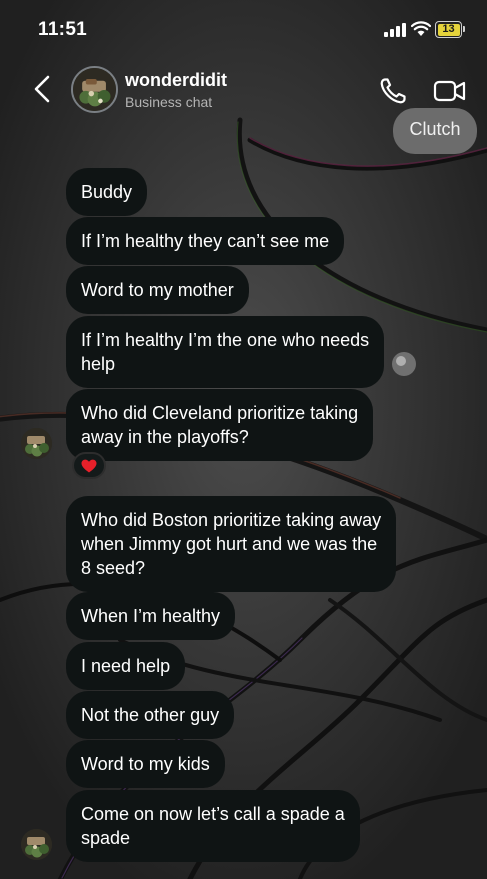 This screenshot has width=487, height=879. I want to click on message-bubble: I need help, so click(126, 666).